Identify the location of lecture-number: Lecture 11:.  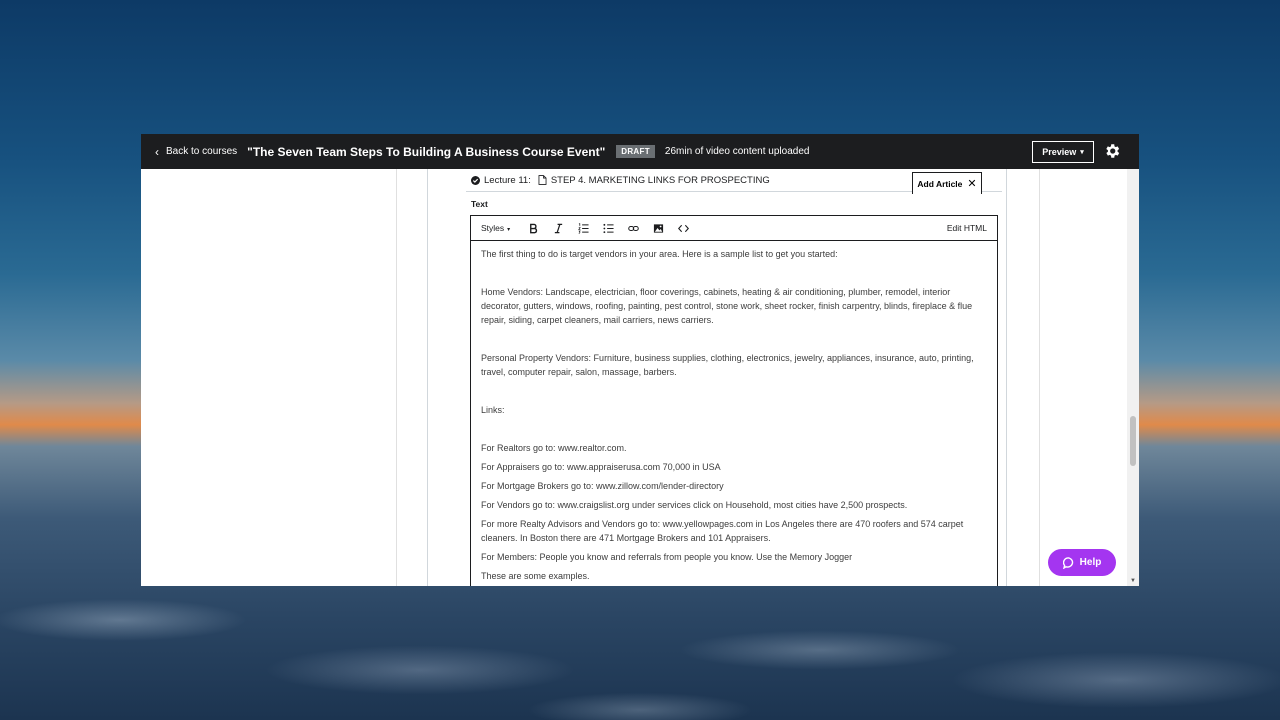
(507, 180).